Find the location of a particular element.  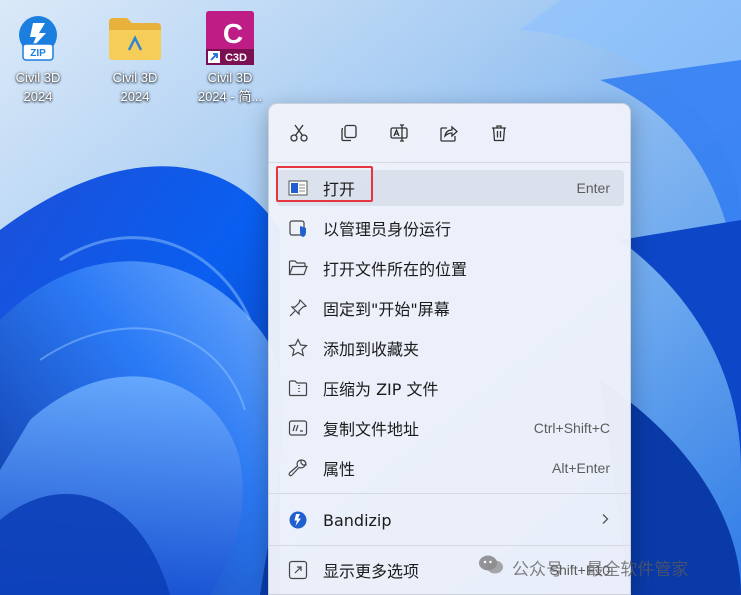

folder-open-icon is located at coordinates (298, 268).